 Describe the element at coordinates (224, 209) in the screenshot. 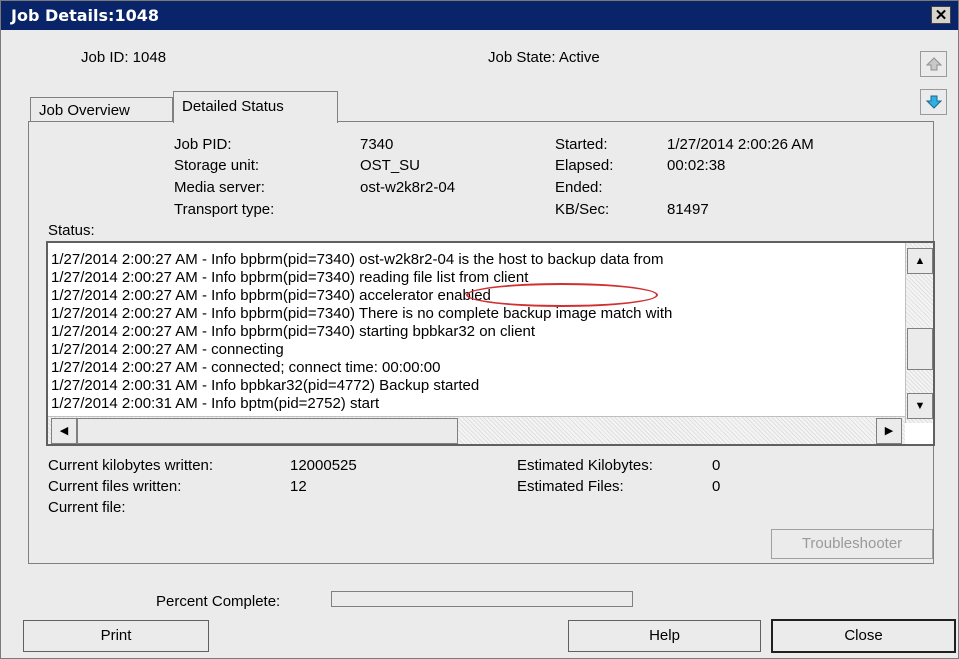

I see `transport-type-label: Transport type:` at that location.